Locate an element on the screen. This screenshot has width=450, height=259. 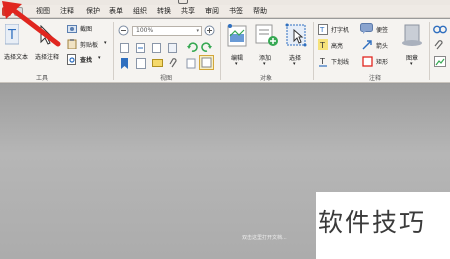
tools-group-label: 工具 is located at coordinates (42, 78).